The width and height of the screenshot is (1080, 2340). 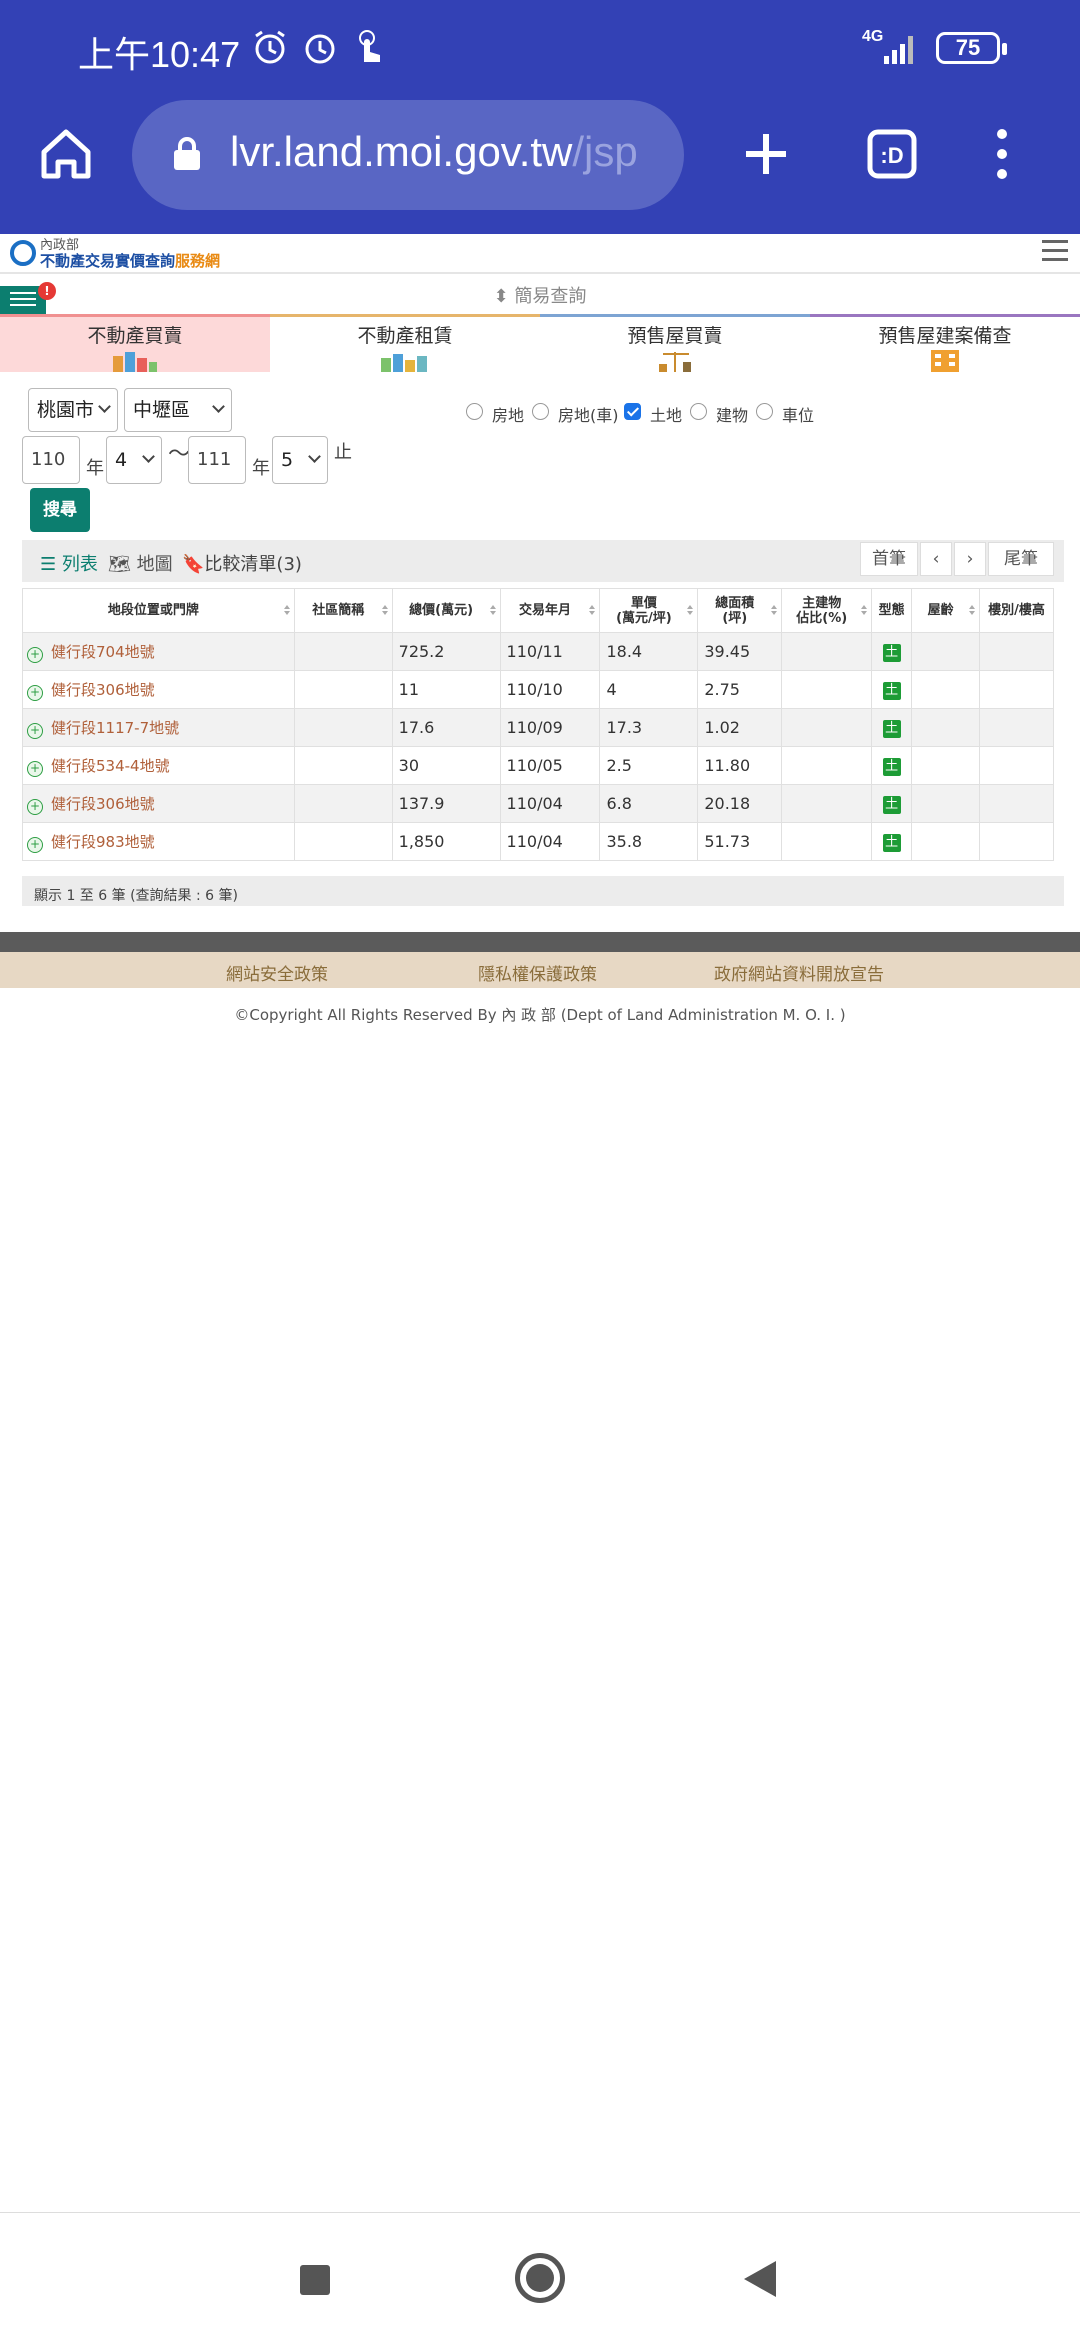 What do you see at coordinates (446, 651) in the screenshot?
I see `cell-total-price: 725.2` at bounding box center [446, 651].